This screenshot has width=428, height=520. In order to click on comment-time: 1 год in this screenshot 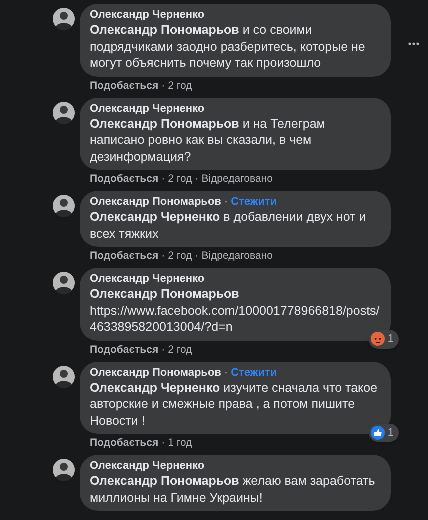, I will do `click(180, 443)`.